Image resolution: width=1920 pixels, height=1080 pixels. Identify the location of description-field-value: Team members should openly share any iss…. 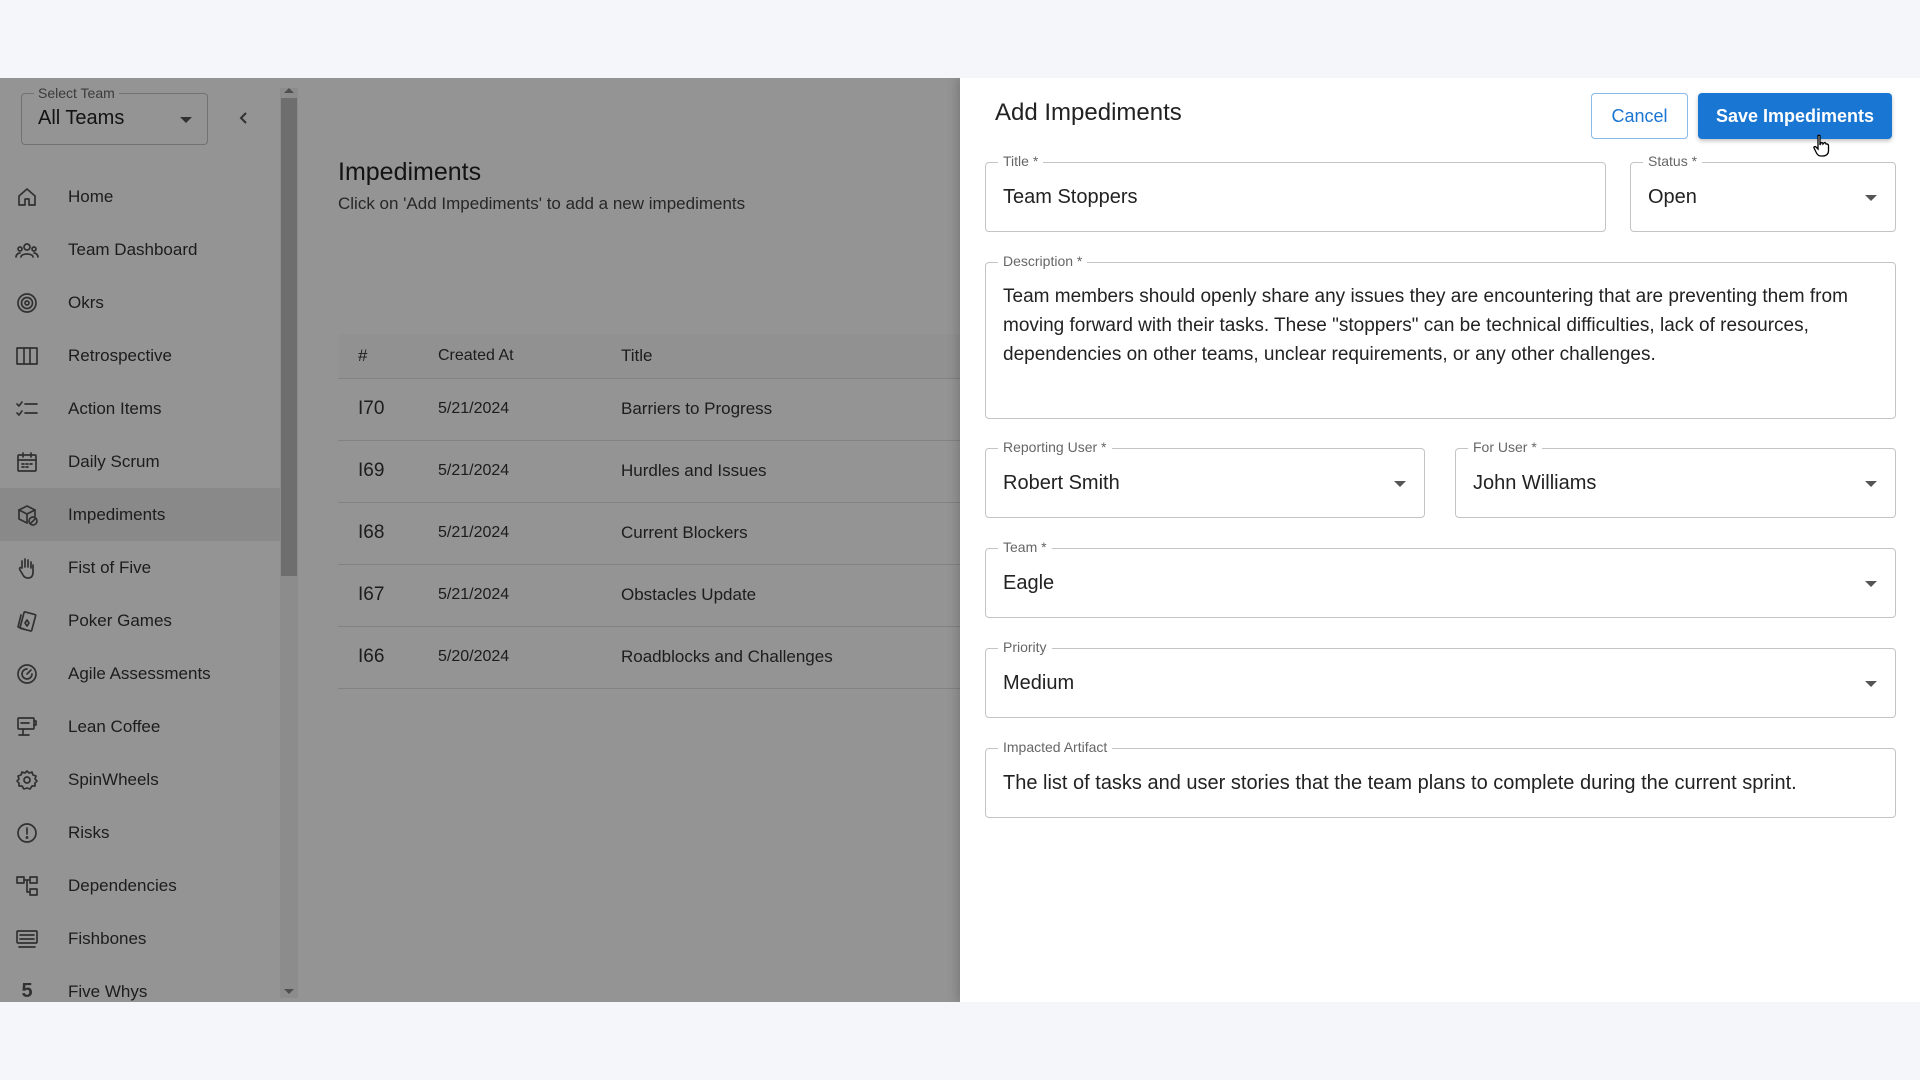
(1425, 325).